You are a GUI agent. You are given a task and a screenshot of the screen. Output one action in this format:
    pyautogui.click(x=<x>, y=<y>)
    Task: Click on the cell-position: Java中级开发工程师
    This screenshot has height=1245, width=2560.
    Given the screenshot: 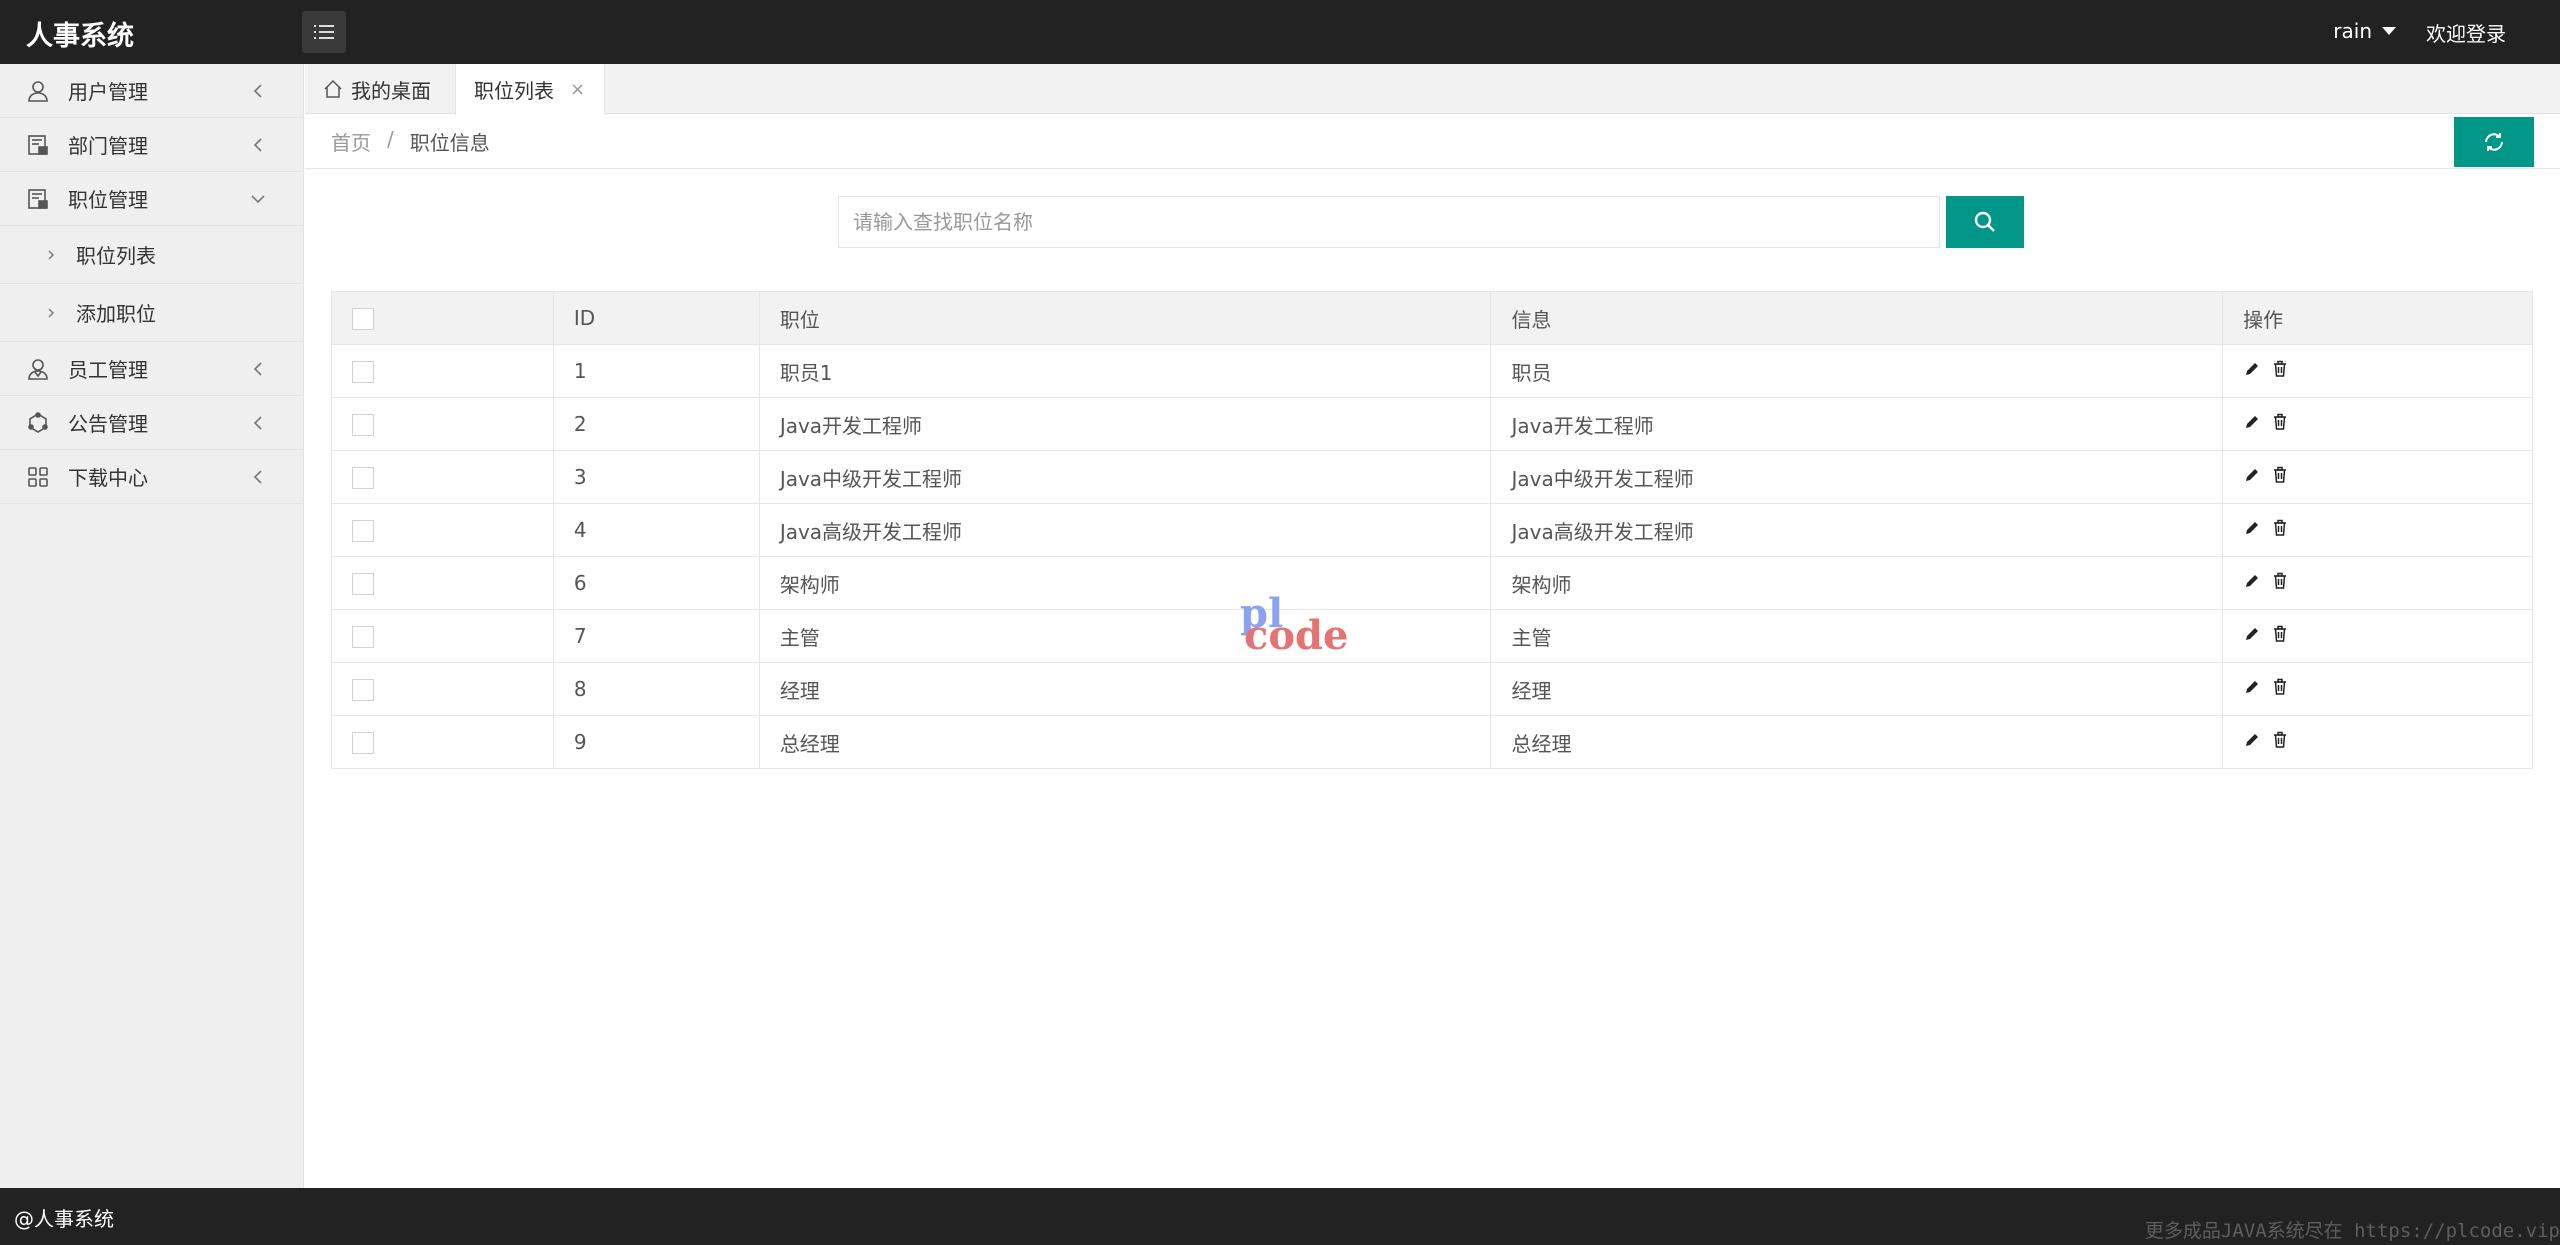 What is the action you would take?
    pyautogui.click(x=1125, y=477)
    